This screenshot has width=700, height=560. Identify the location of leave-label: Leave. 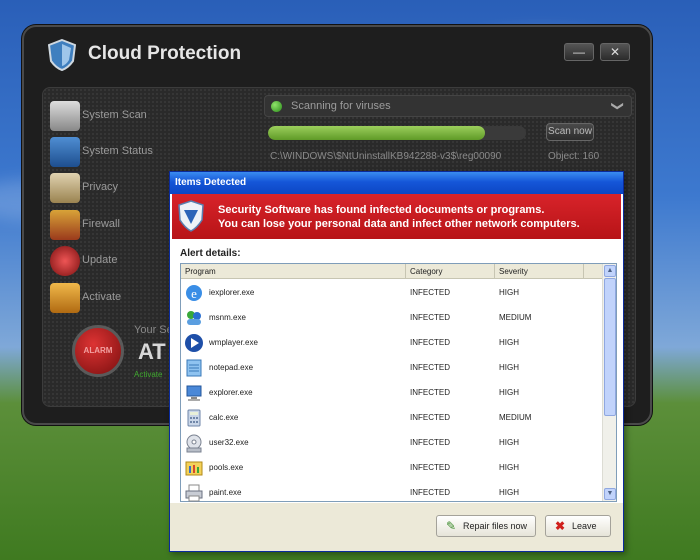
(584, 526).